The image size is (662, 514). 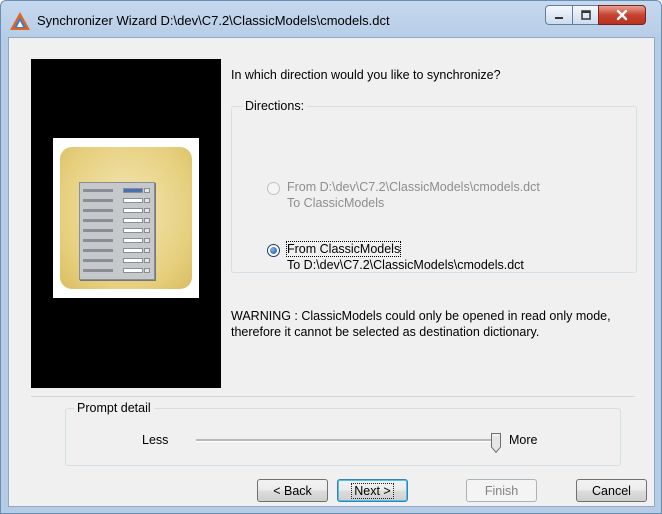 What do you see at coordinates (117, 231) in the screenshot?
I see `illustration-dialog-image` at bounding box center [117, 231].